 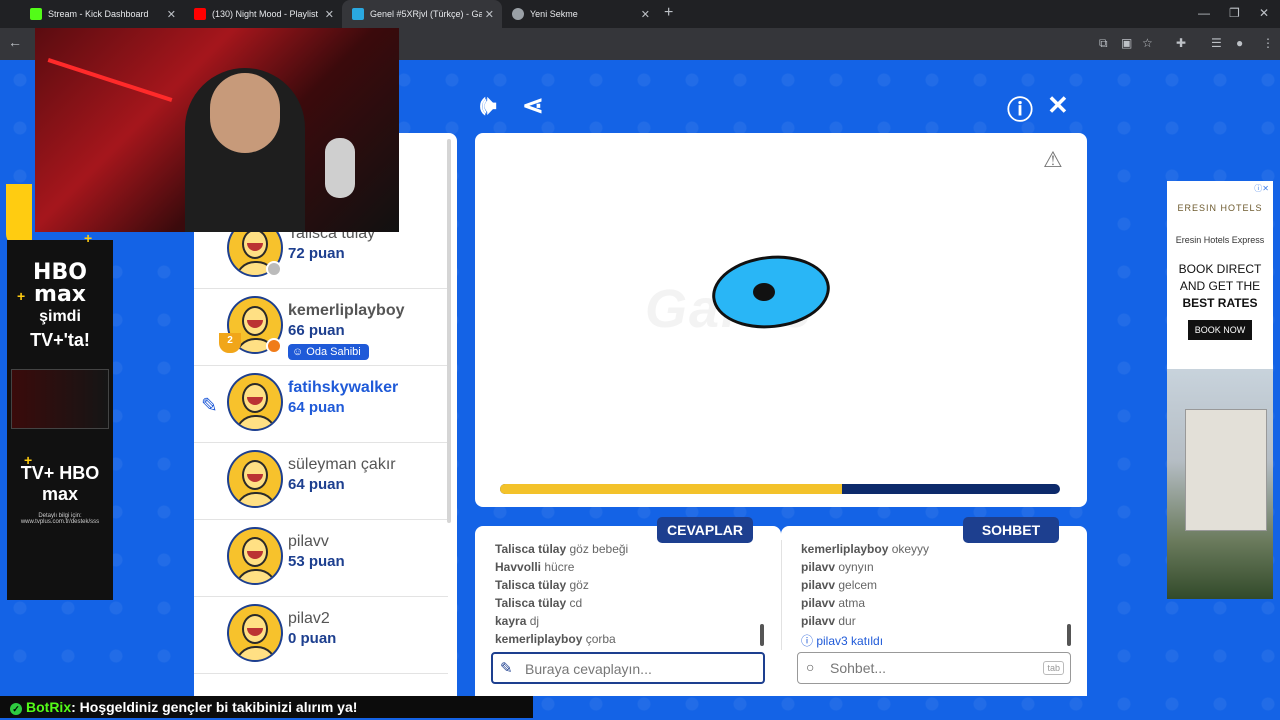 I want to click on hotel-photo, so click(x=1220, y=484).